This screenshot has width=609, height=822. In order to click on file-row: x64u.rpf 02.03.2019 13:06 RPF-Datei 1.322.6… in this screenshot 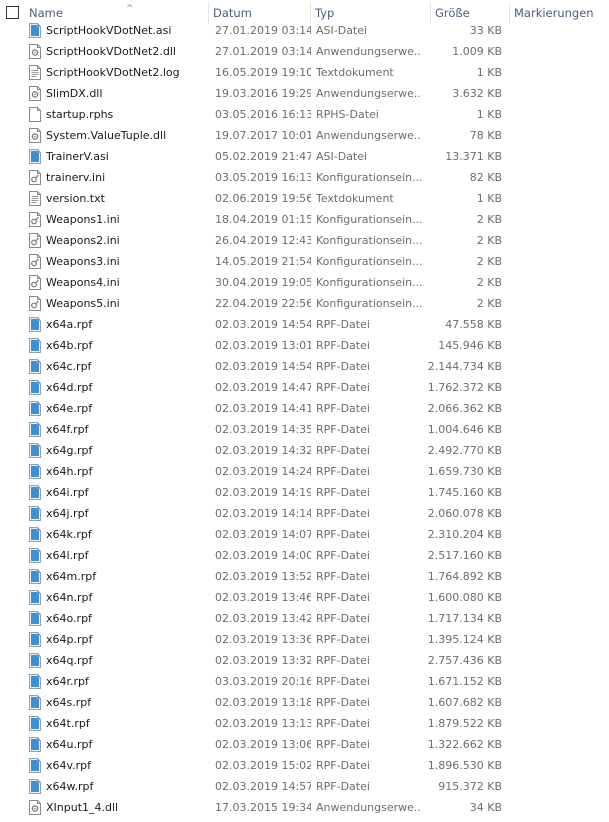, I will do `click(304, 744)`.